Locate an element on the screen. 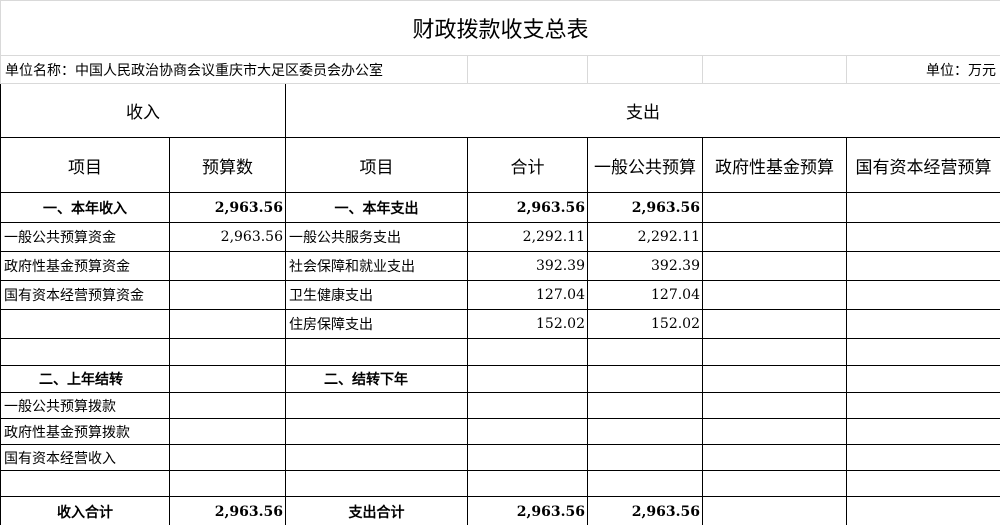 The height and width of the screenshot is (525, 1000). income-item-header: 项目 is located at coordinates (85, 165).